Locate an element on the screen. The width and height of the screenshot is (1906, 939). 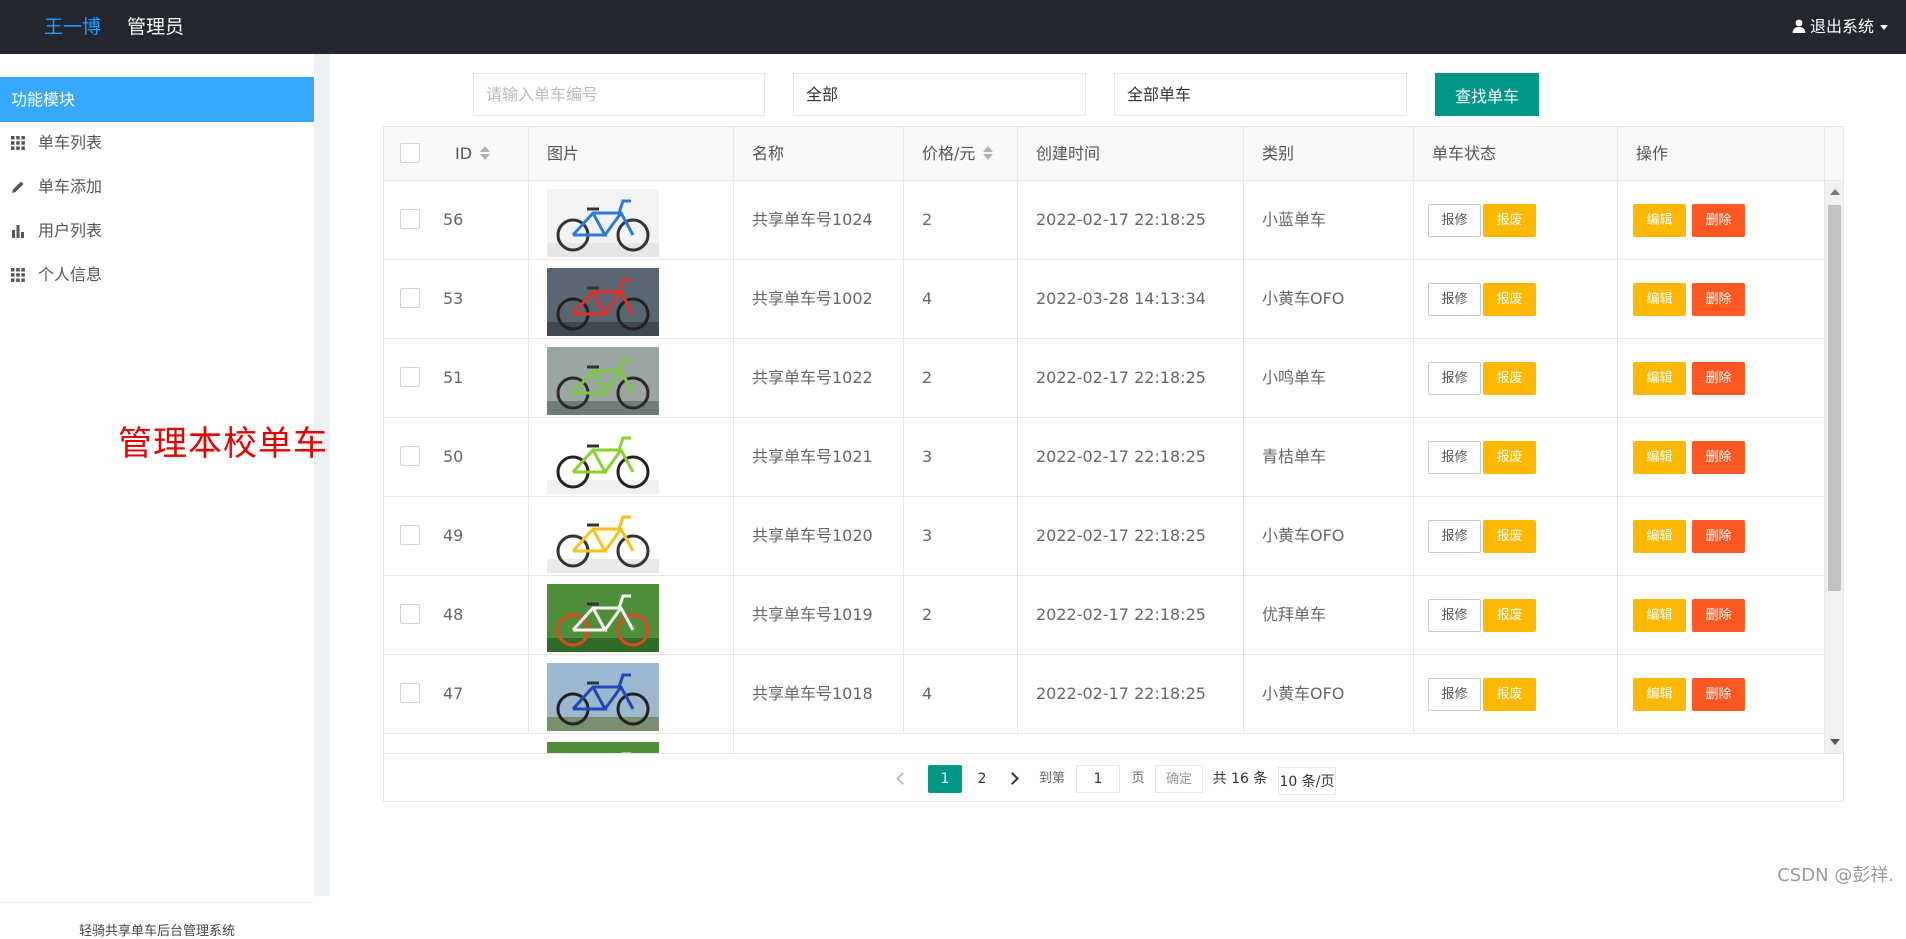
prev-page-icon is located at coordinates (902, 779).